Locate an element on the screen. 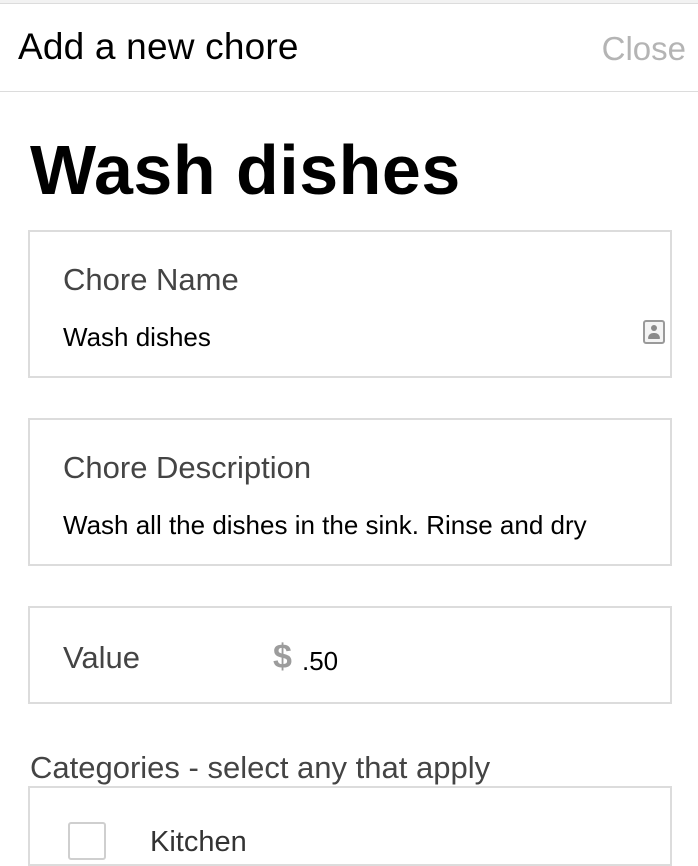 The height and width of the screenshot is (866, 698). chore-name-label: Chore Name is located at coordinates (151, 279).